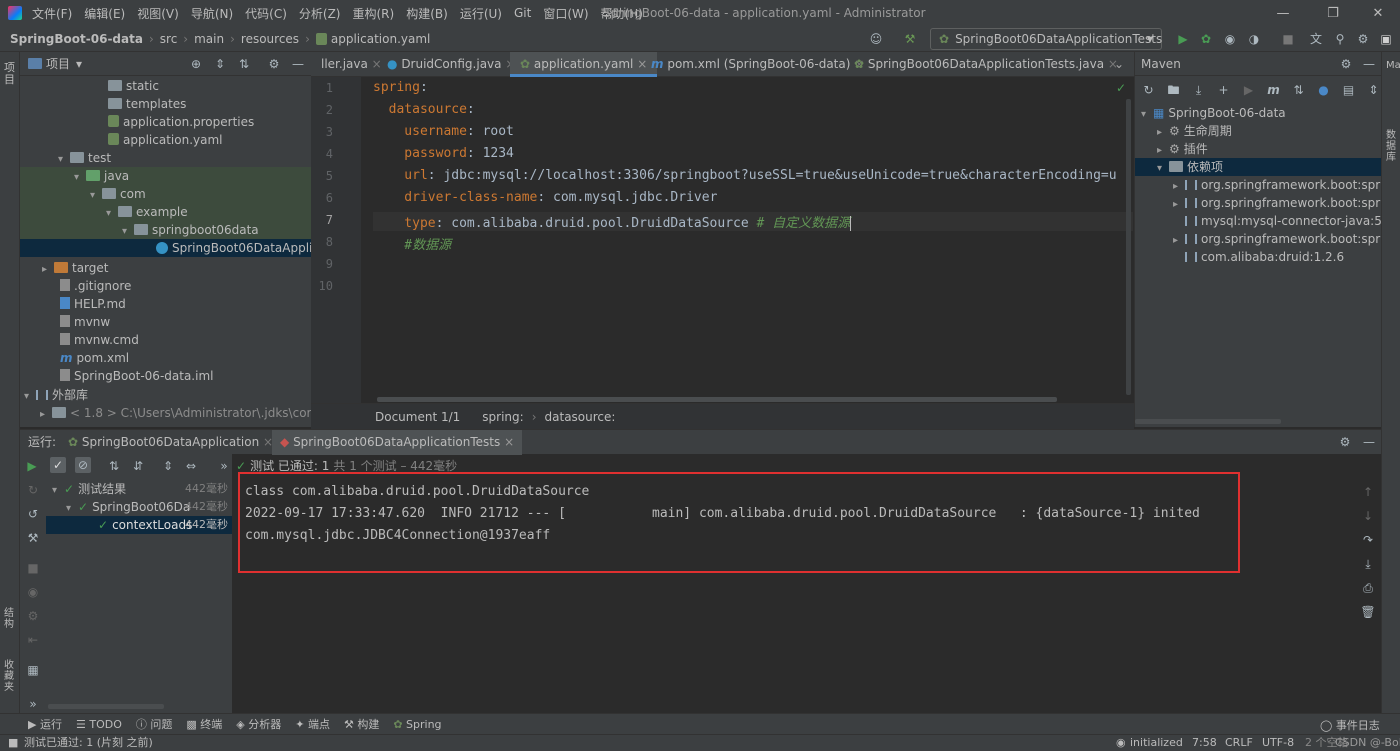 The width and height of the screenshot is (1400, 751). Describe the element at coordinates (584, 64) in the screenshot. I see `tab-application-yaml: ✿ application.yaml ×` at that location.